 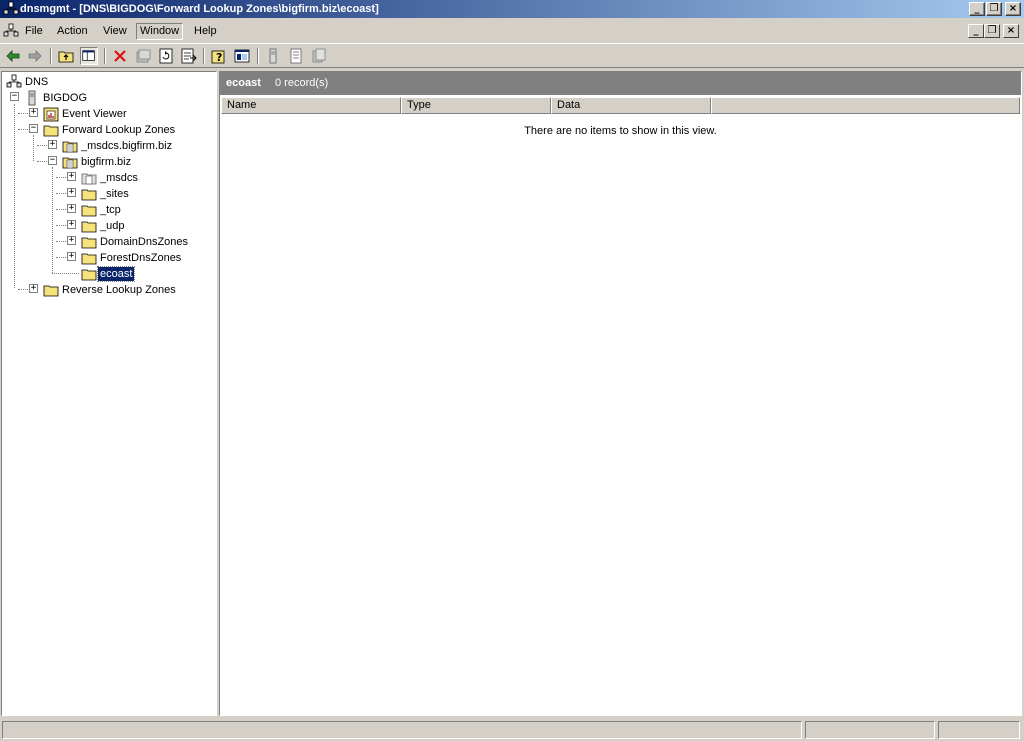 What do you see at coordinates (512, 31) in the screenshot?
I see `menu-bar: File Action View Window Help _ ❐ ×` at bounding box center [512, 31].